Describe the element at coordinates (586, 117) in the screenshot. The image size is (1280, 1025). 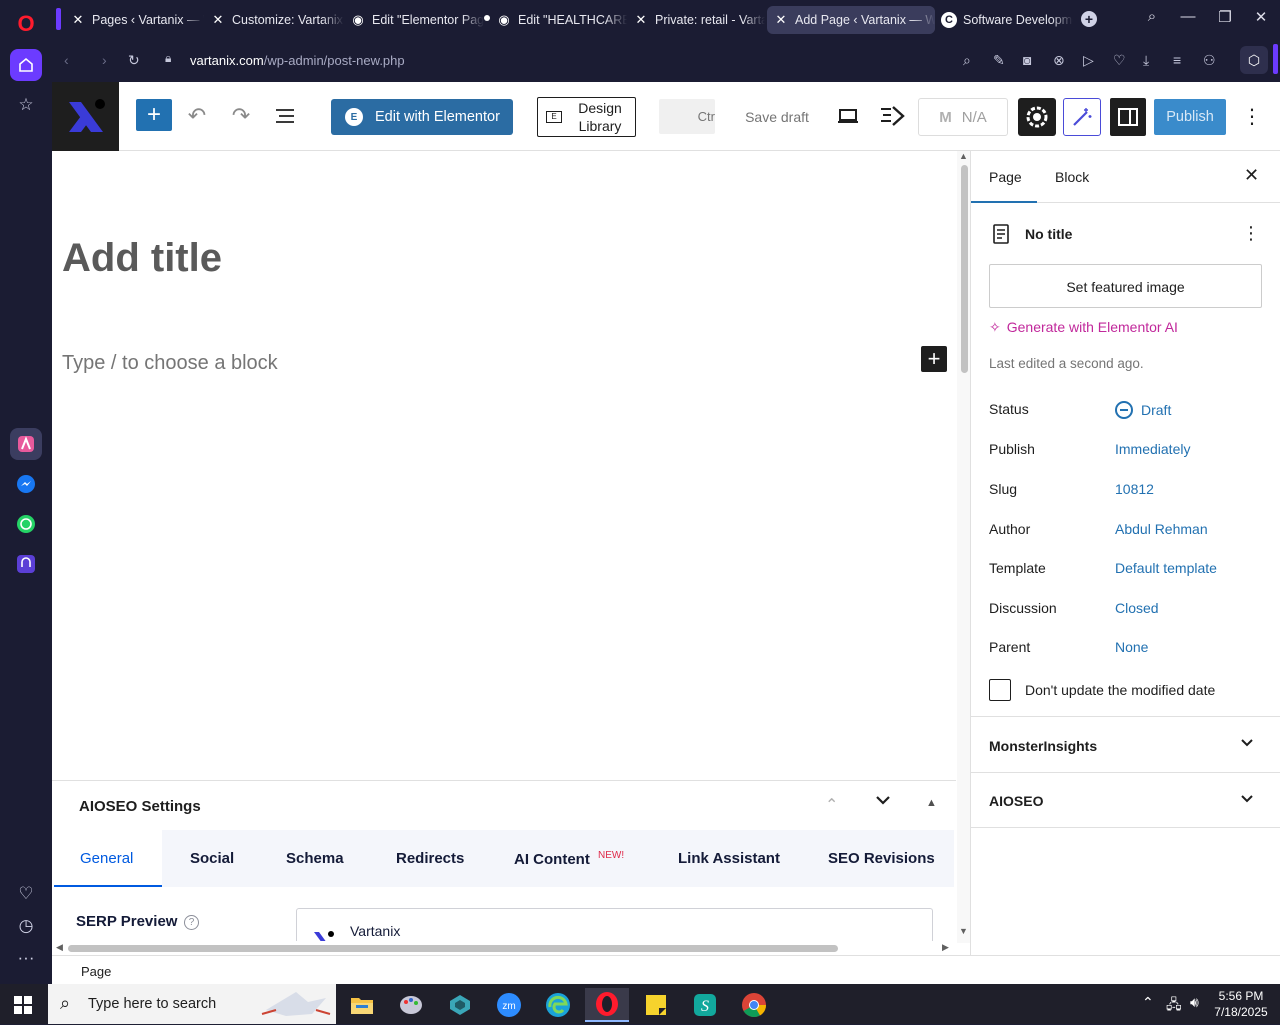
I see `design-library-button: E Design Library` at that location.